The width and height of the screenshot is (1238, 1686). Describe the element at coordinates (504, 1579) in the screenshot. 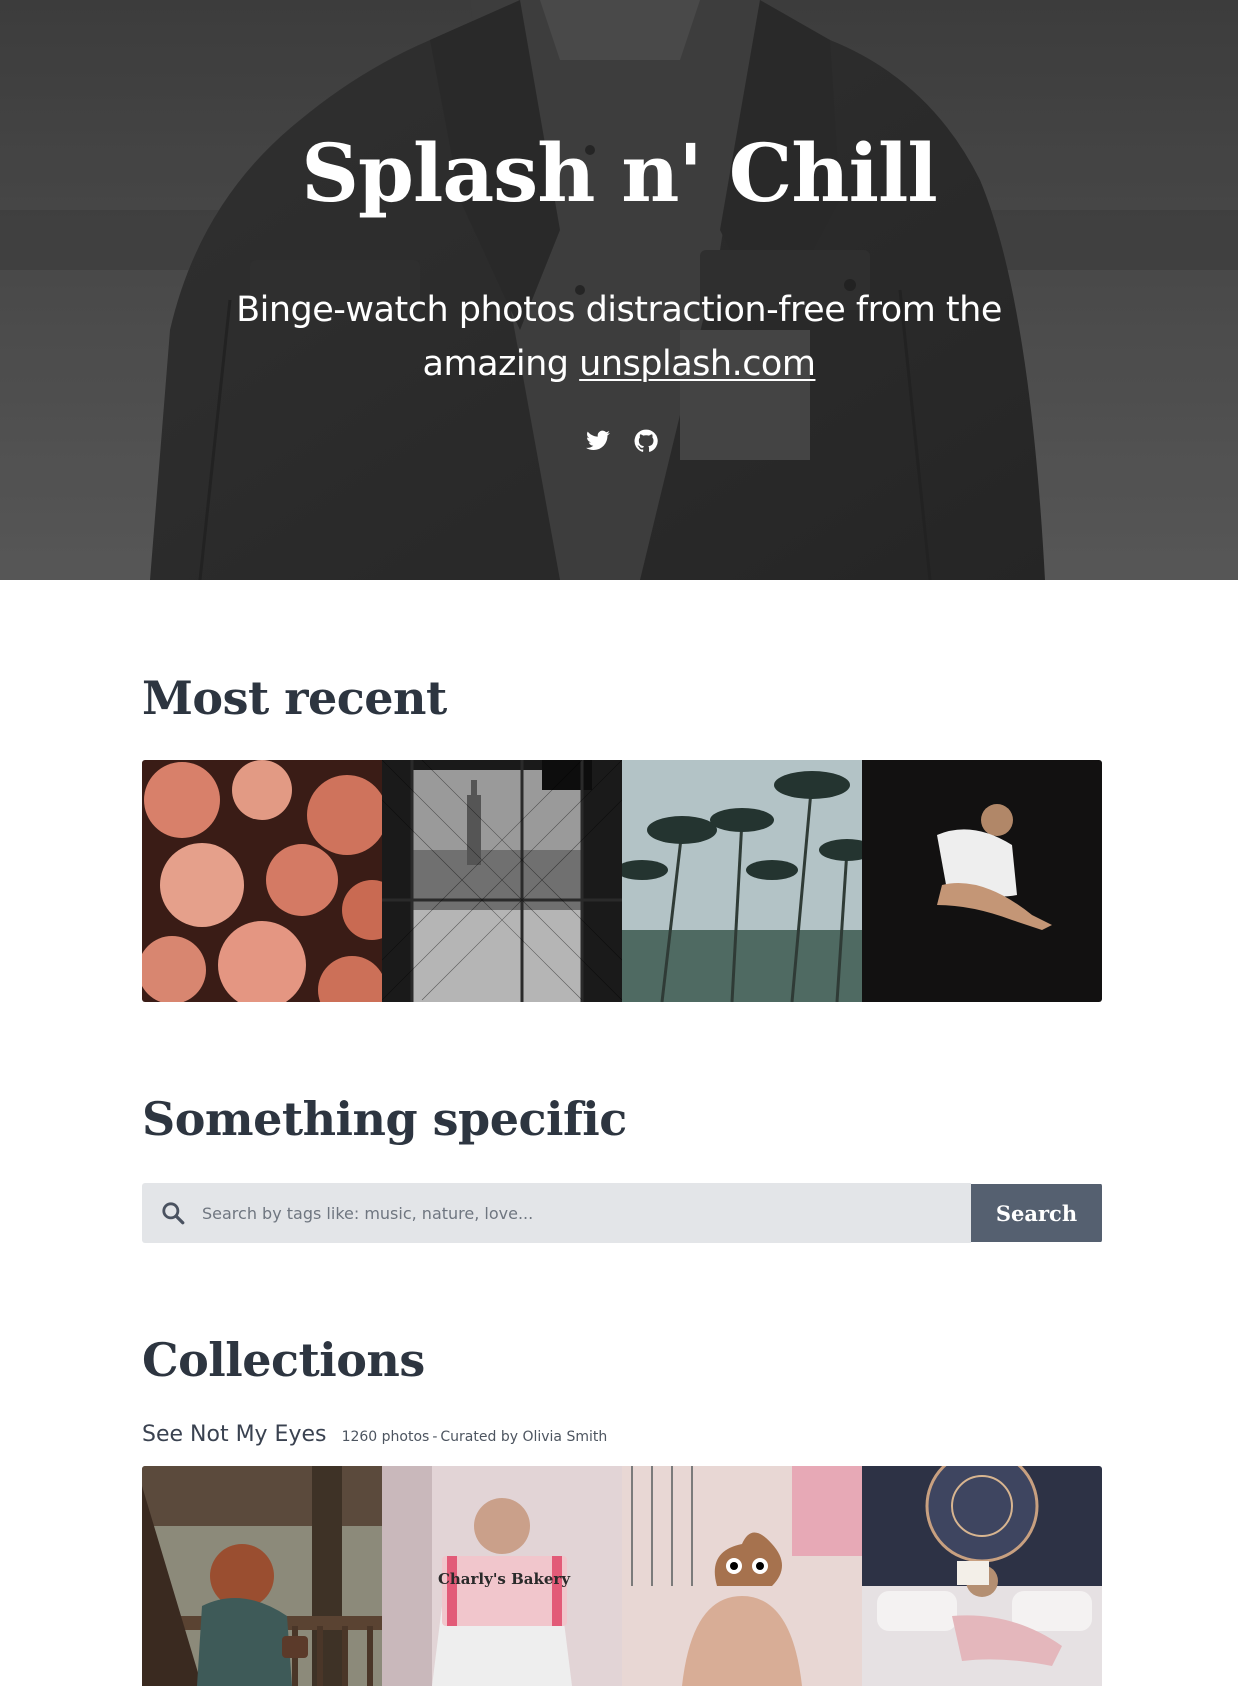

I see `bakery-box-label: Charly's Bakery` at that location.